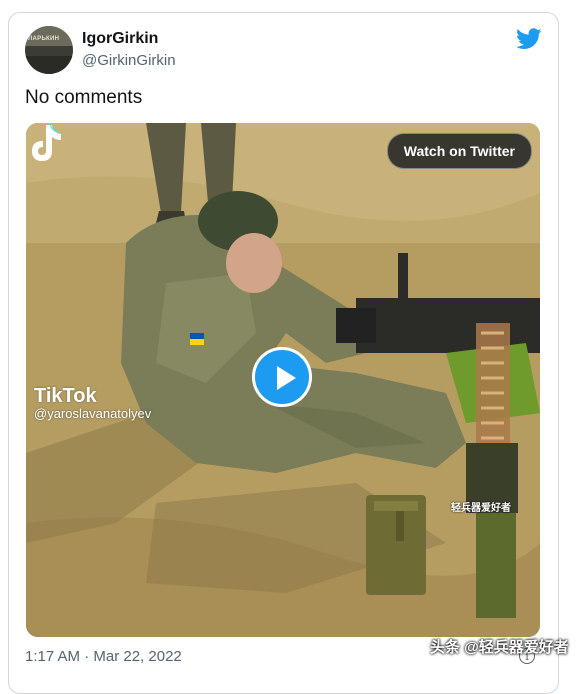 This screenshot has width=580, height=694. Describe the element at coordinates (65, 396) in the screenshot. I see `tiktok-label: TikTok` at that location.